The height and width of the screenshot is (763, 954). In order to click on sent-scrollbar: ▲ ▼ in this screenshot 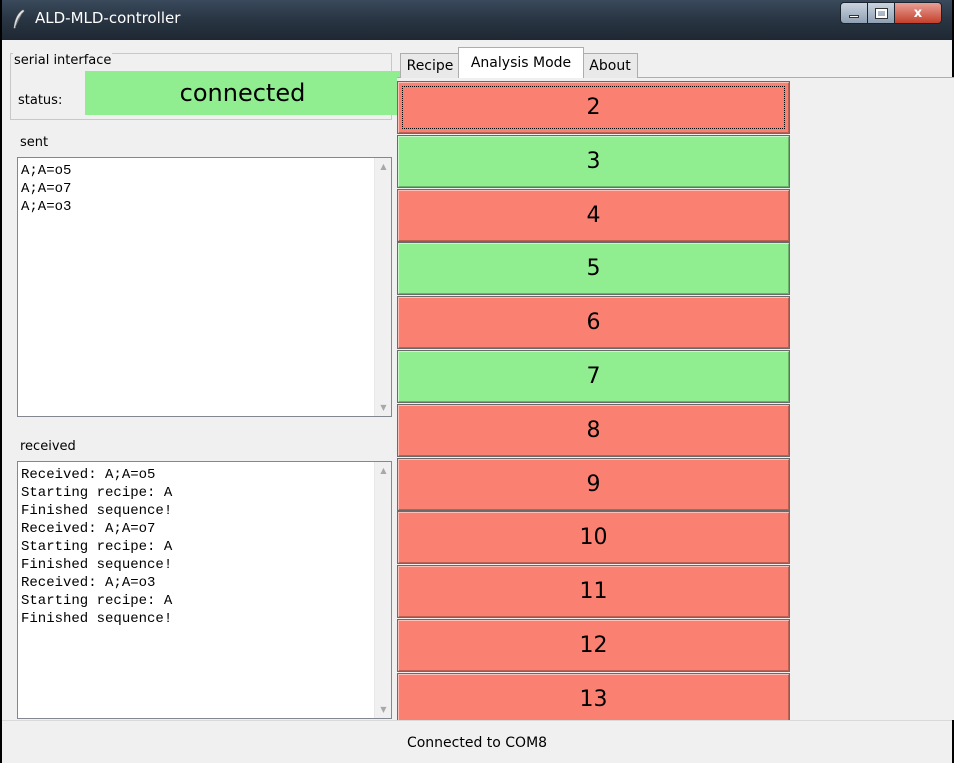, I will do `click(382, 287)`.